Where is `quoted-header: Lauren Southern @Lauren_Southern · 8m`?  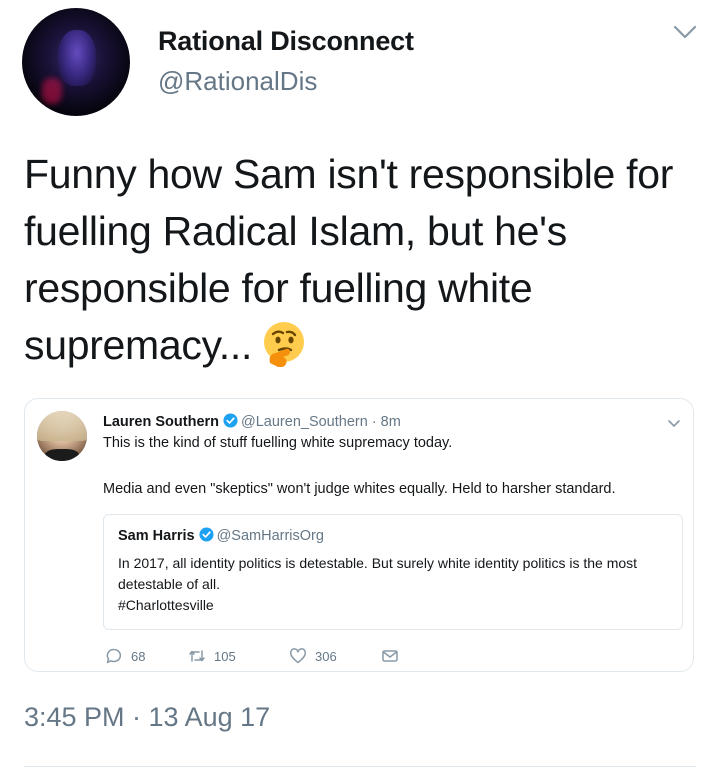
quoted-header: Lauren Southern @Lauren_Southern · 8m is located at coordinates (252, 421).